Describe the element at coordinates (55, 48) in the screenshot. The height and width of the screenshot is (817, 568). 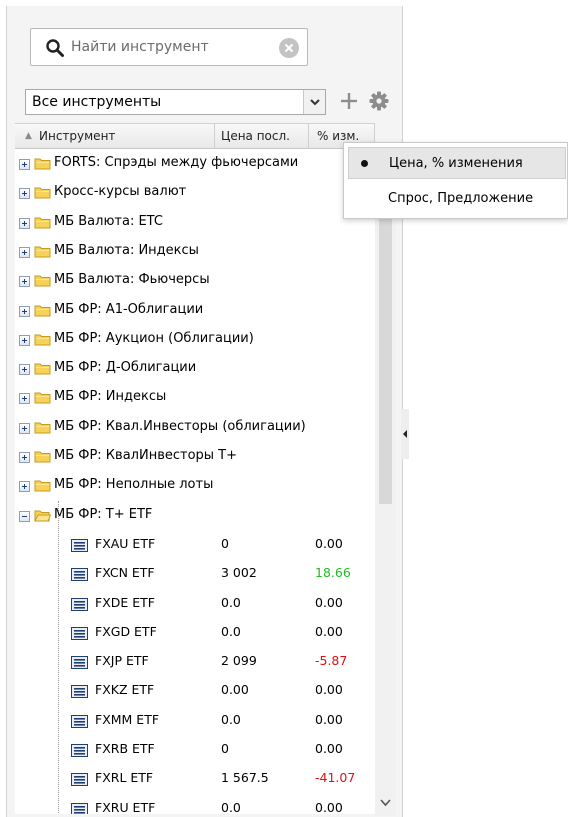
I see `search-icon` at that location.